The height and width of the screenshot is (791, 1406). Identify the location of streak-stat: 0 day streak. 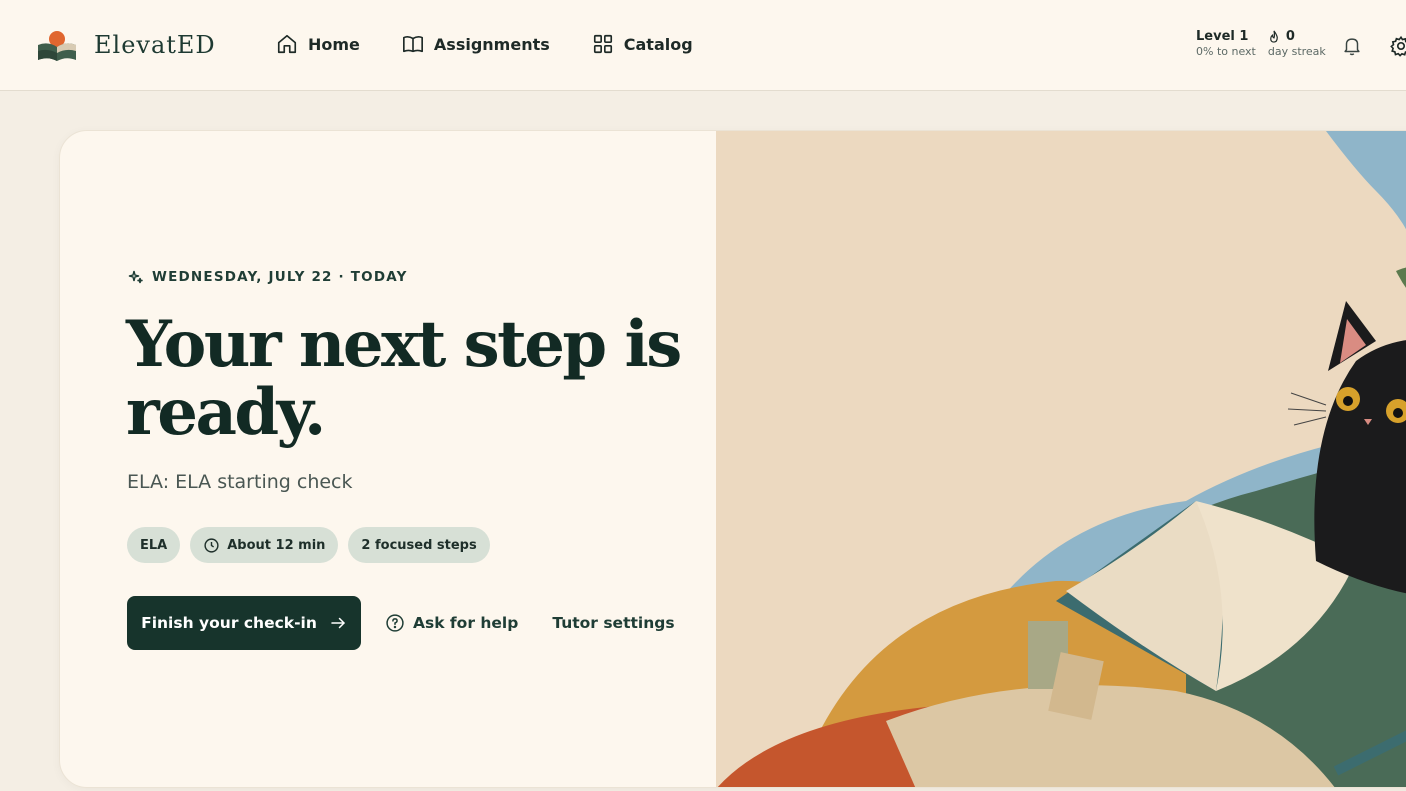
(1297, 44).